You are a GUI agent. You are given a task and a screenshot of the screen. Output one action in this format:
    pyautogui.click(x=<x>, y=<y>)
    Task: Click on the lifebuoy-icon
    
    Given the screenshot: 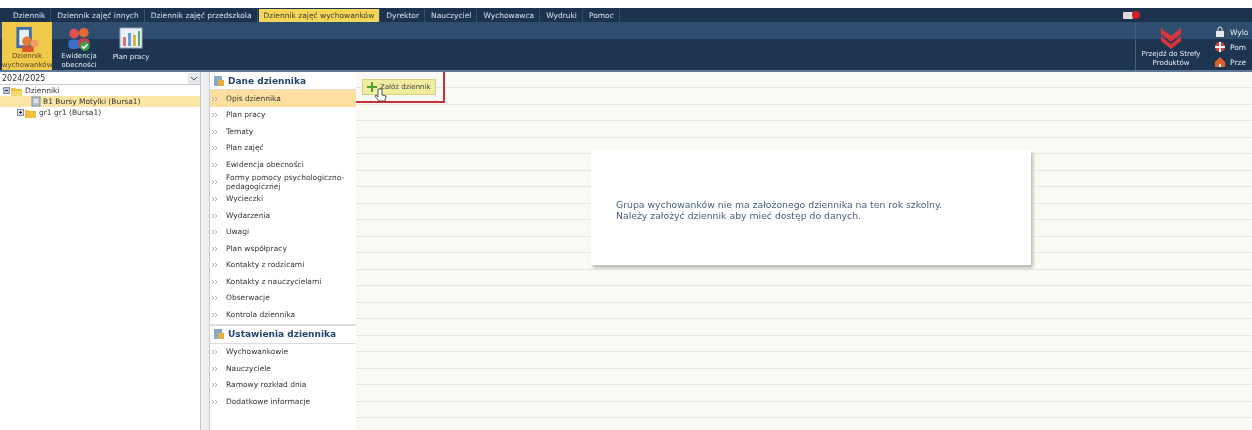 What is the action you would take?
    pyautogui.click(x=1220, y=47)
    